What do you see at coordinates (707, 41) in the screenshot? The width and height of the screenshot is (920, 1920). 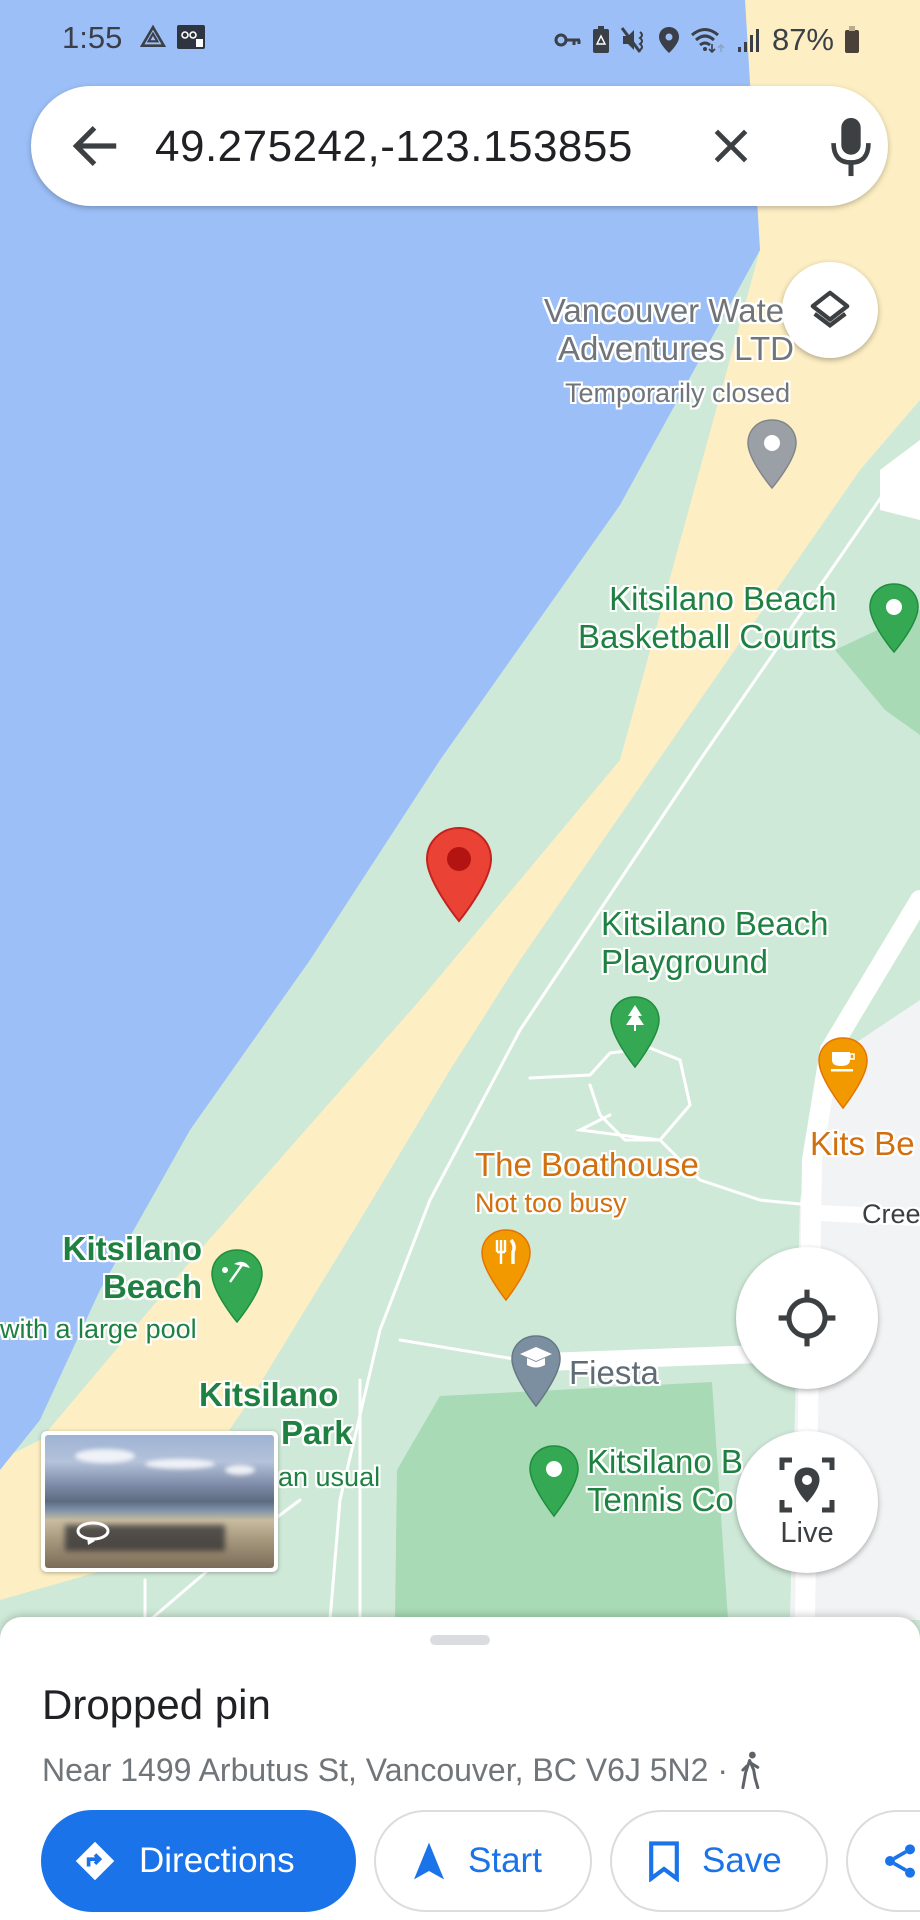 I see `wifi-icon` at bounding box center [707, 41].